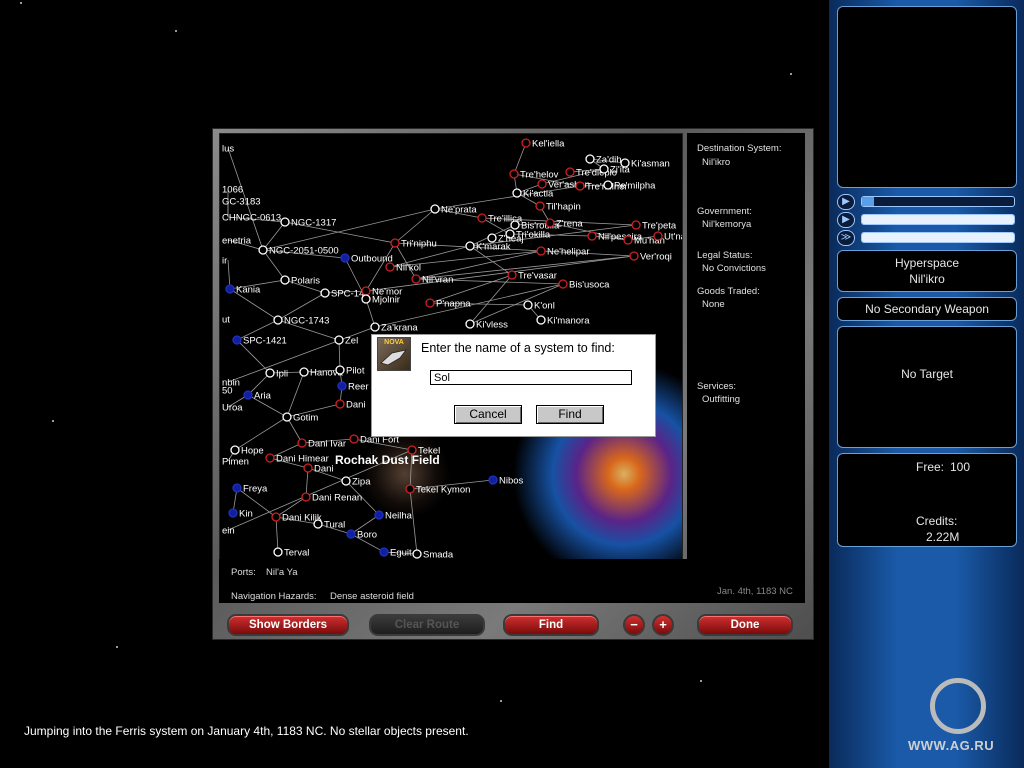  What do you see at coordinates (659, 226) in the screenshot?
I see `system-label: Tre'peta` at bounding box center [659, 226].